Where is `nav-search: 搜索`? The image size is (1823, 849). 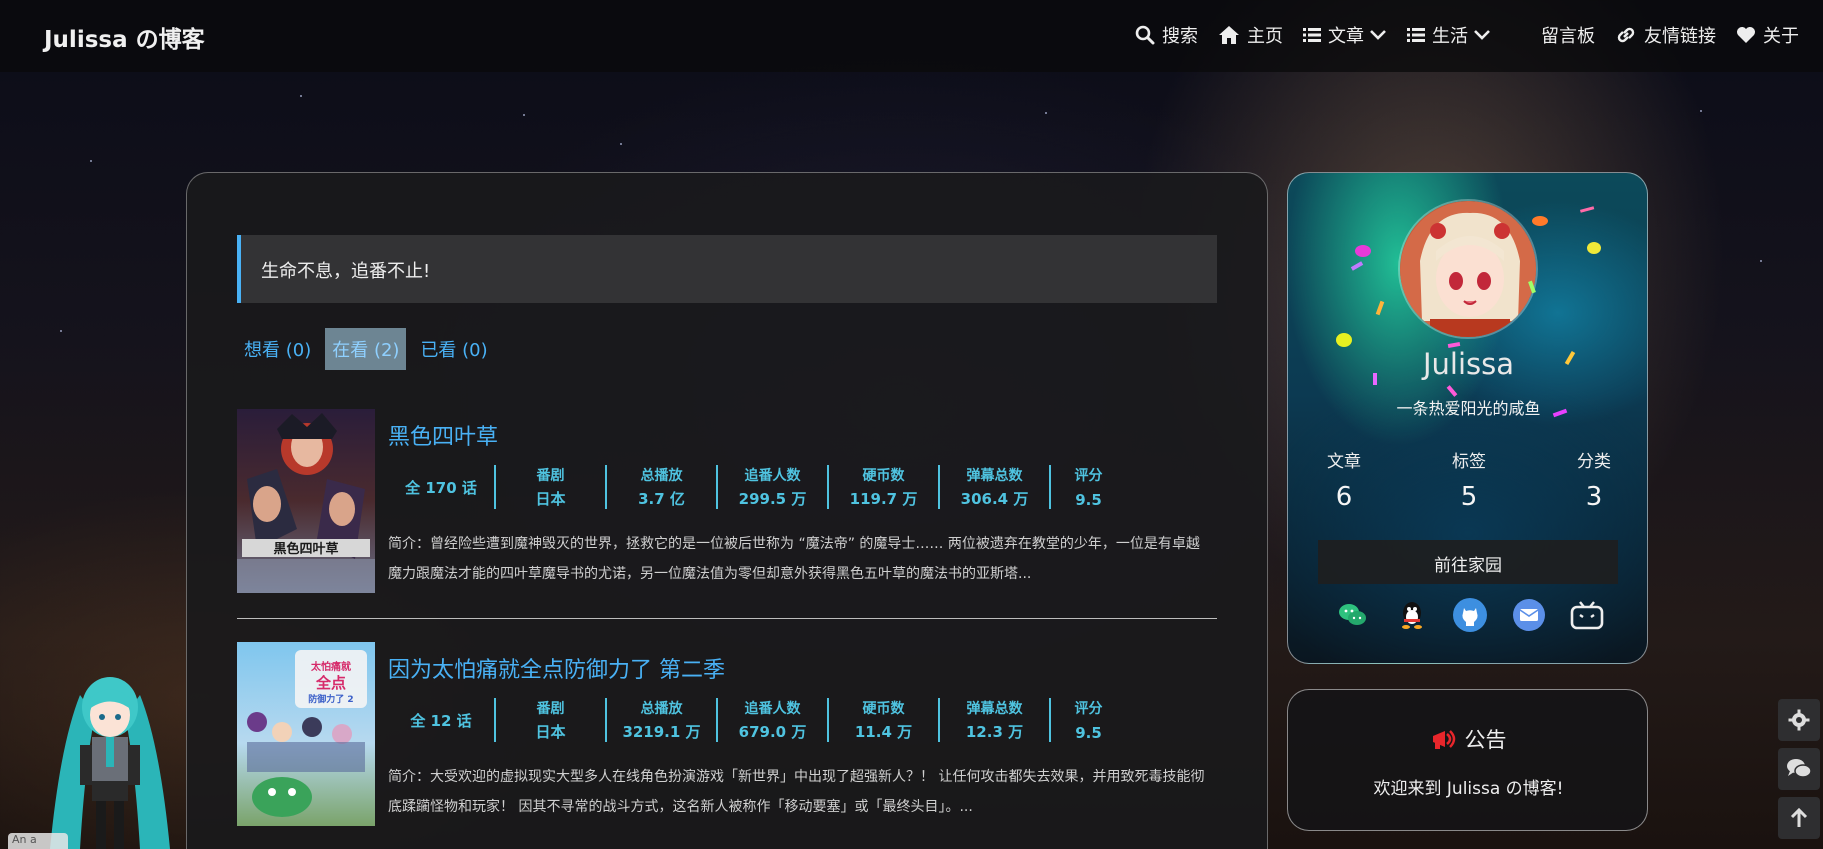
nav-search: 搜索 is located at coordinates (1166, 35).